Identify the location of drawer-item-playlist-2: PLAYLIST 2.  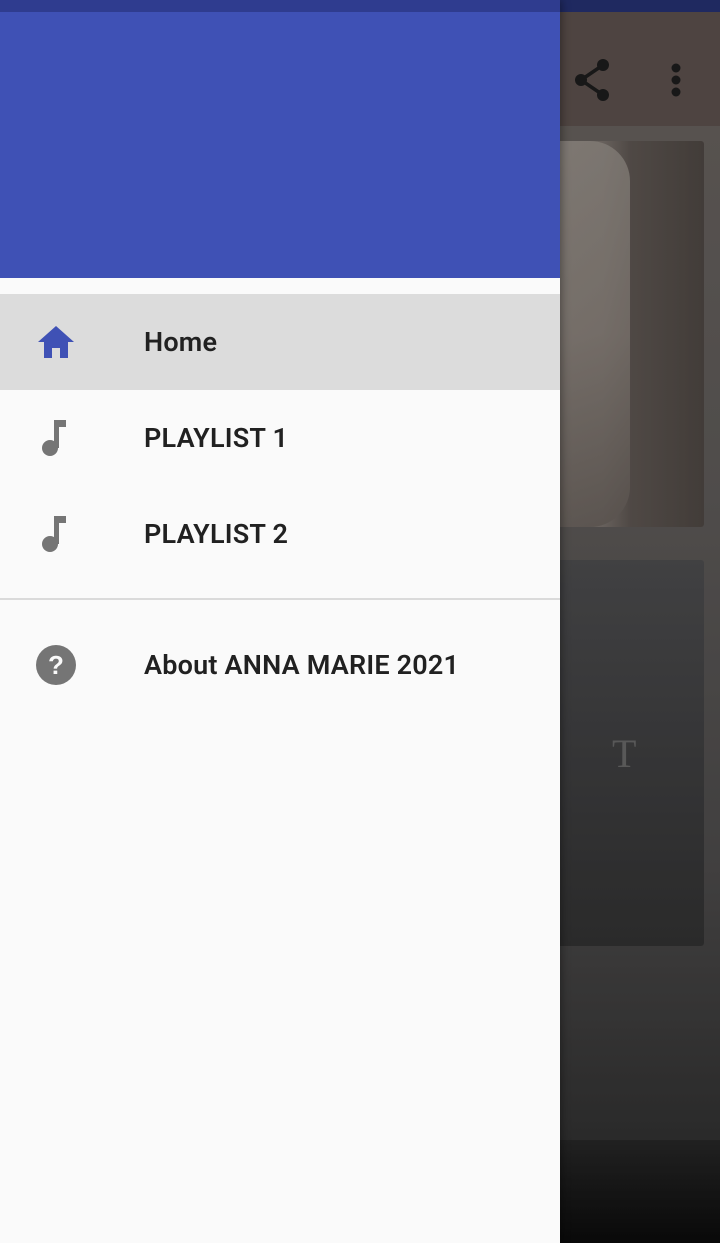
(280, 534).